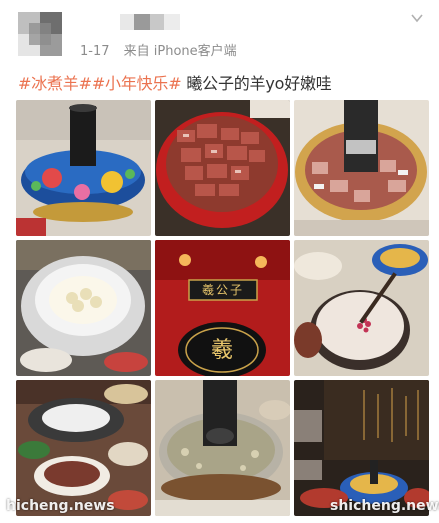  I want to click on milk-soup-photo, so click(361, 308).